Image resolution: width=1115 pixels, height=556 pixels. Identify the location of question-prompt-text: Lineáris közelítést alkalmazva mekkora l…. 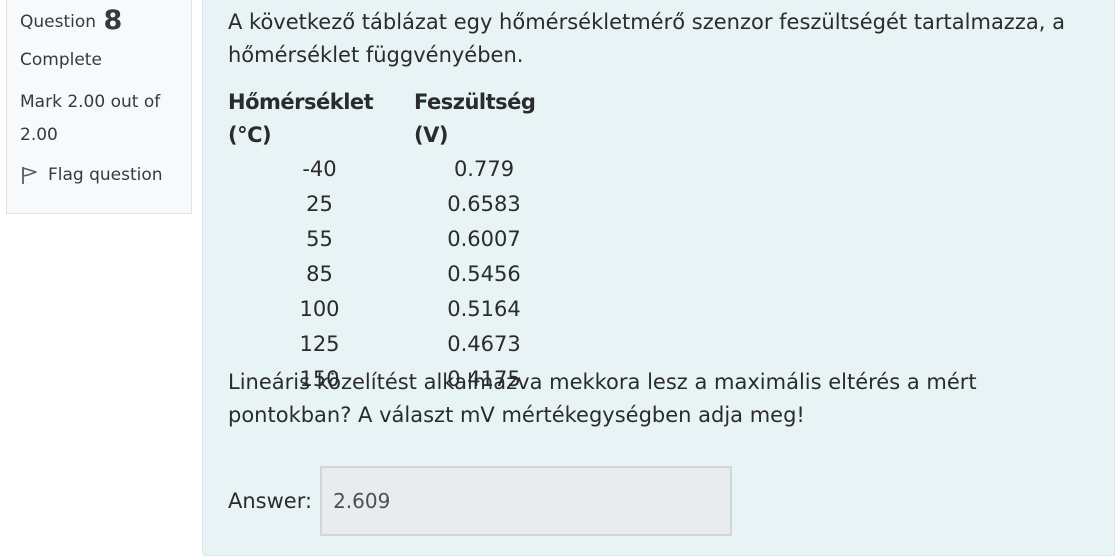
(602, 398).